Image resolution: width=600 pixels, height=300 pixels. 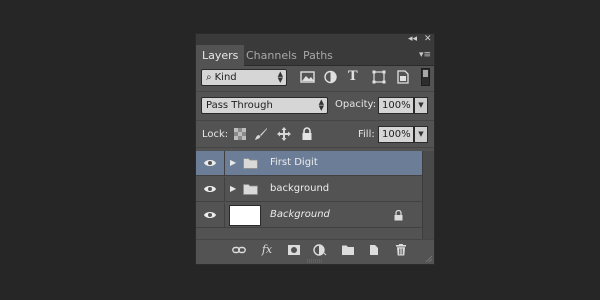 What do you see at coordinates (425, 77) in the screenshot?
I see `filter-toggle-switch` at bounding box center [425, 77].